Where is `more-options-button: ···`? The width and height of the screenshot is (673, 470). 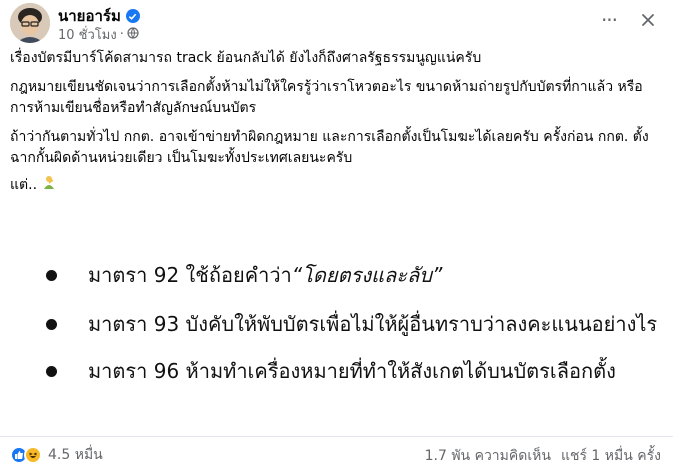 more-options-button: ··· is located at coordinates (609, 20).